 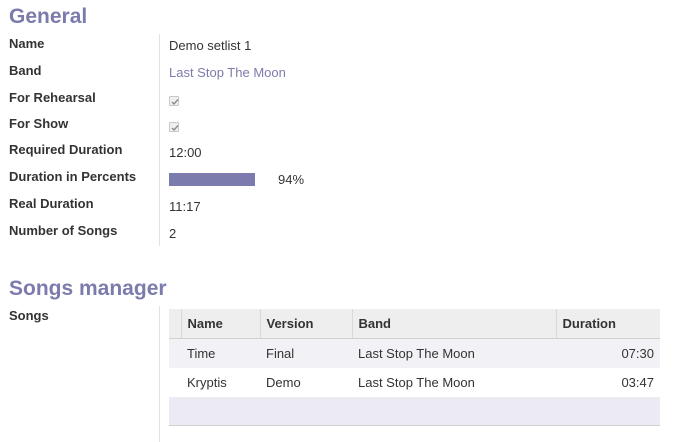 I want to click on row-handle-header, so click(x=175, y=324).